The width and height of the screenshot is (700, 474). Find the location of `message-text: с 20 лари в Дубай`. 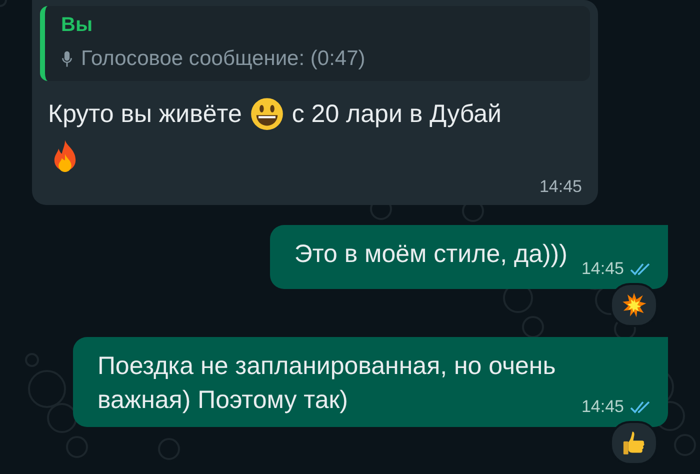

message-text: с 20 лари в Дубай is located at coordinates (397, 114).